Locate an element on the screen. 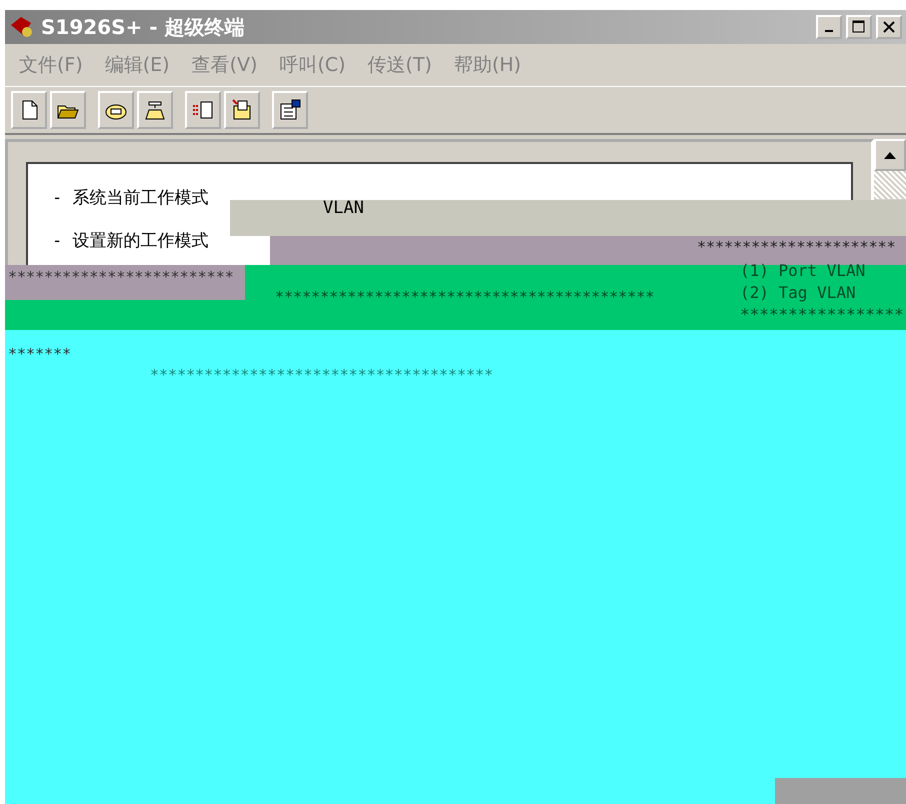 The width and height of the screenshot is (906, 804). terminal-text: (2) Tag VLAN is located at coordinates (798, 293).